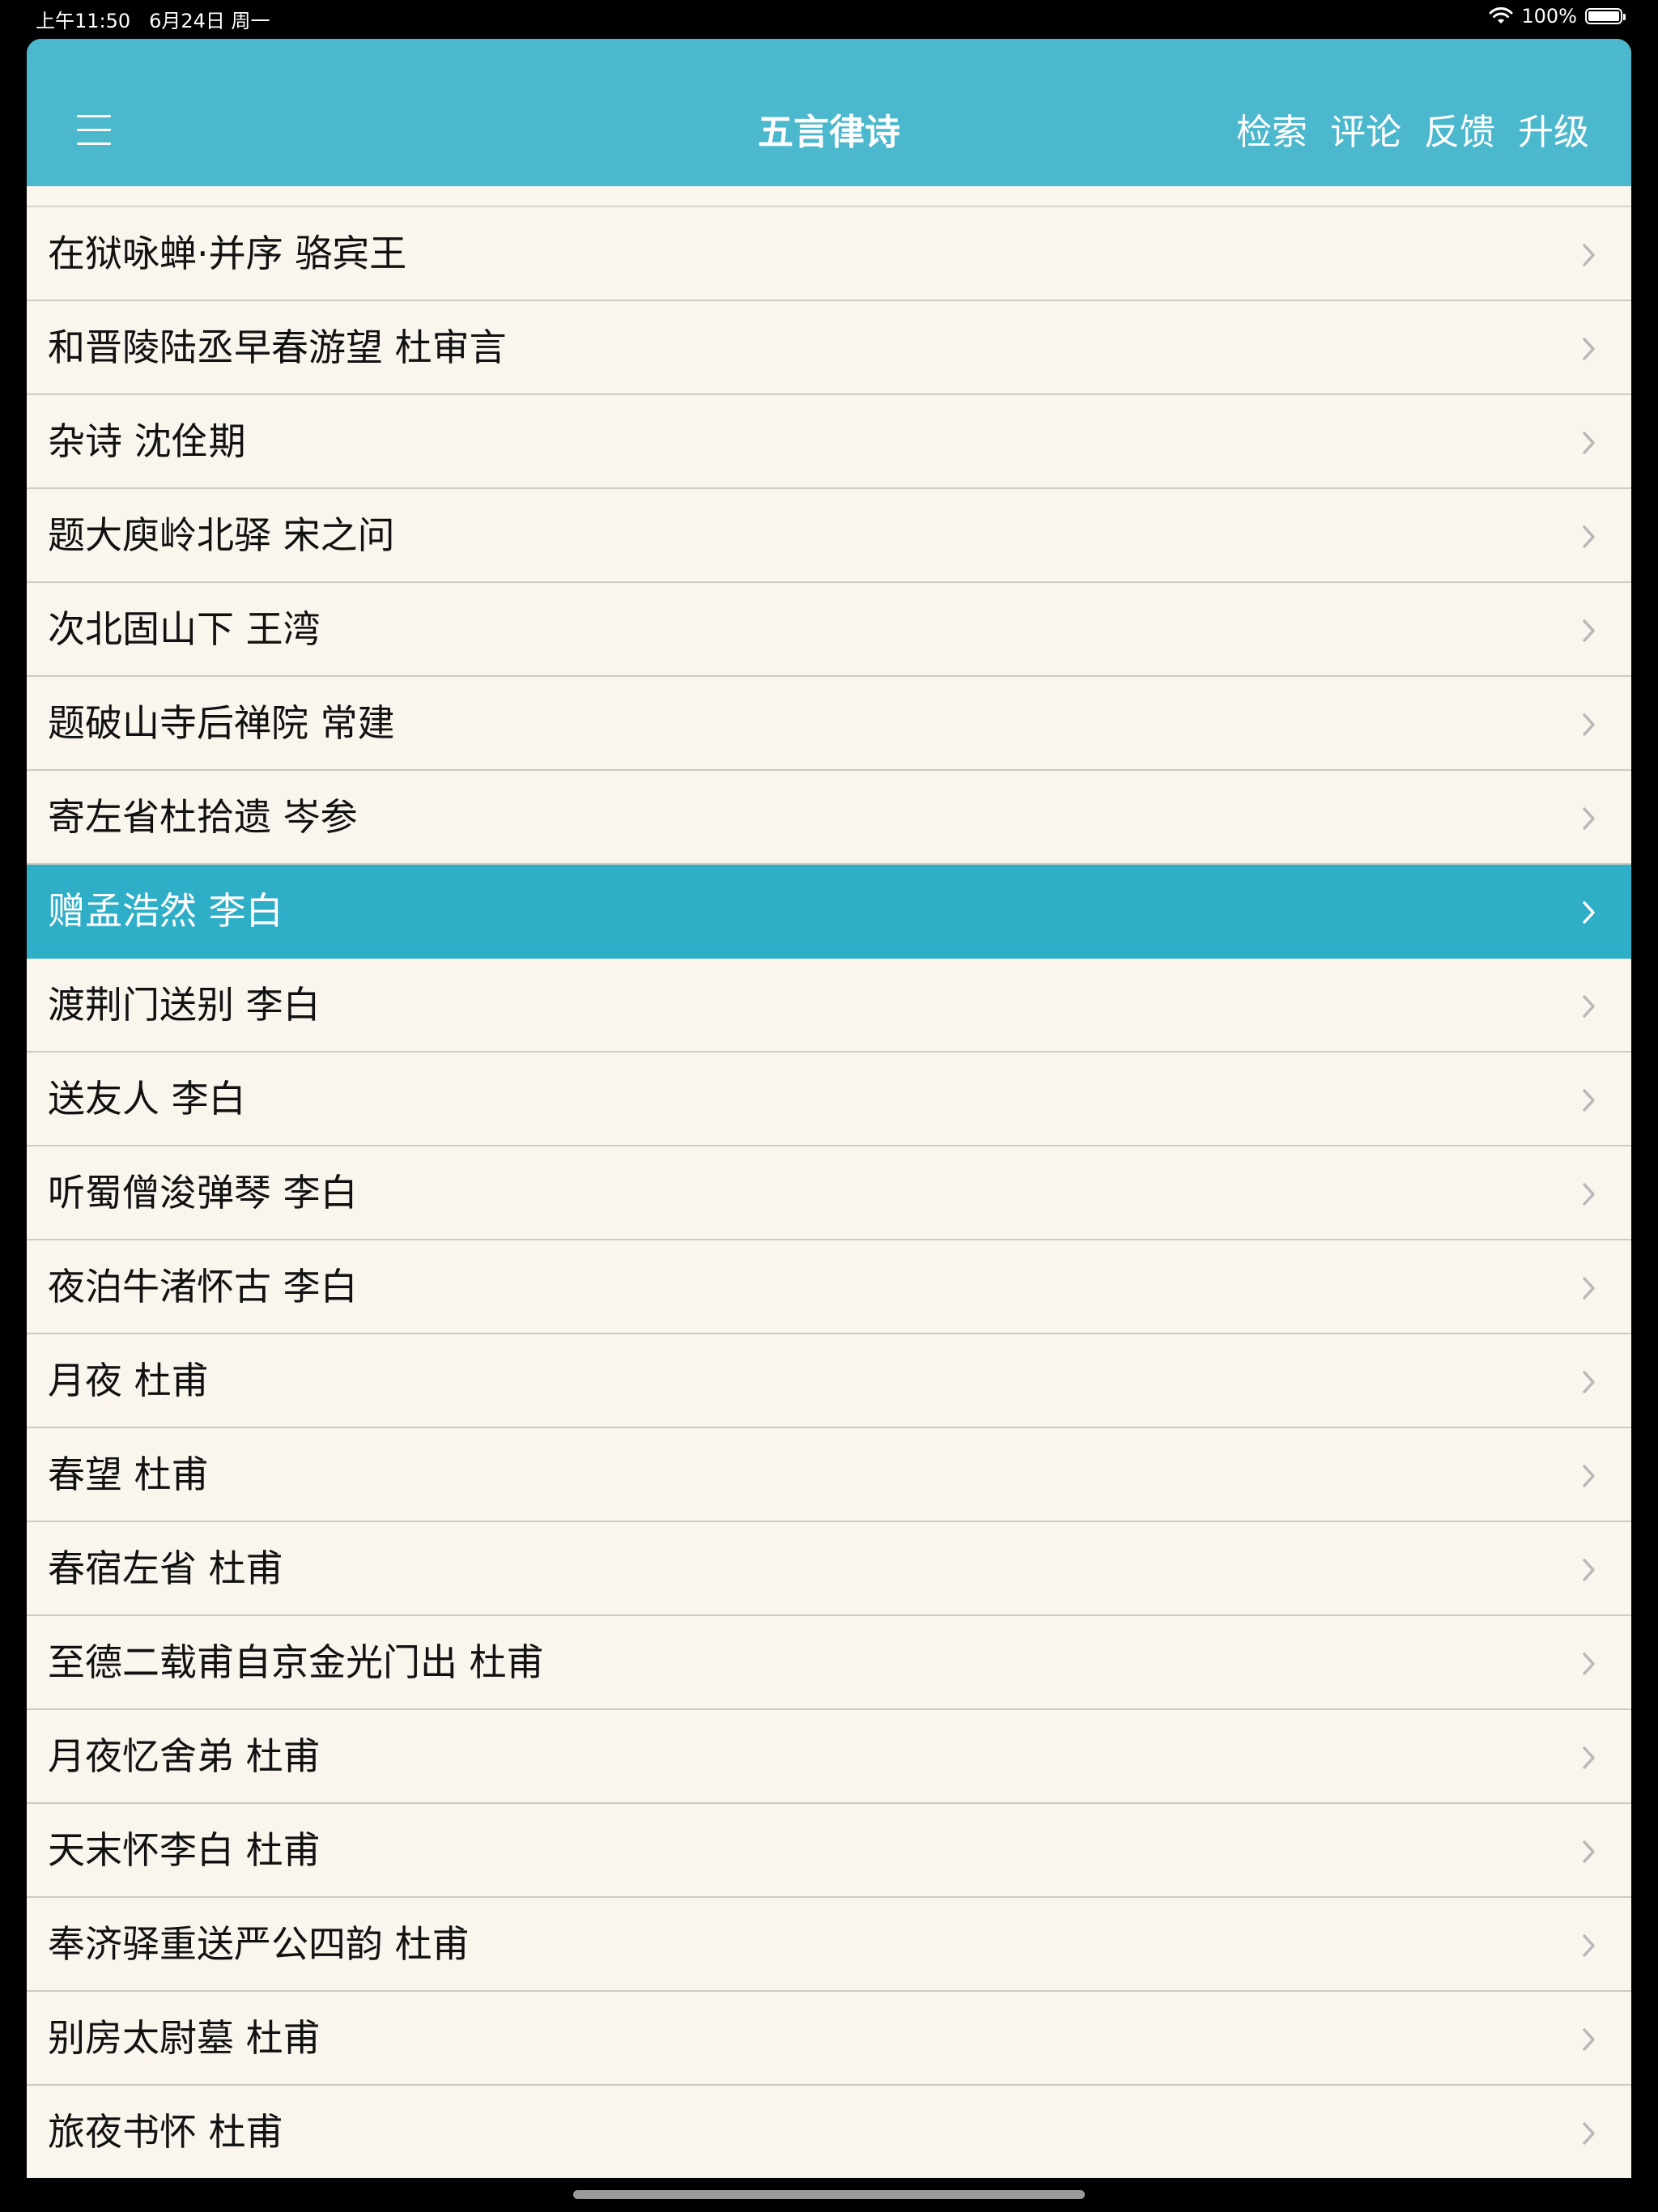  Describe the element at coordinates (1365, 133) in the screenshot. I see `comment-button: 评论` at that location.